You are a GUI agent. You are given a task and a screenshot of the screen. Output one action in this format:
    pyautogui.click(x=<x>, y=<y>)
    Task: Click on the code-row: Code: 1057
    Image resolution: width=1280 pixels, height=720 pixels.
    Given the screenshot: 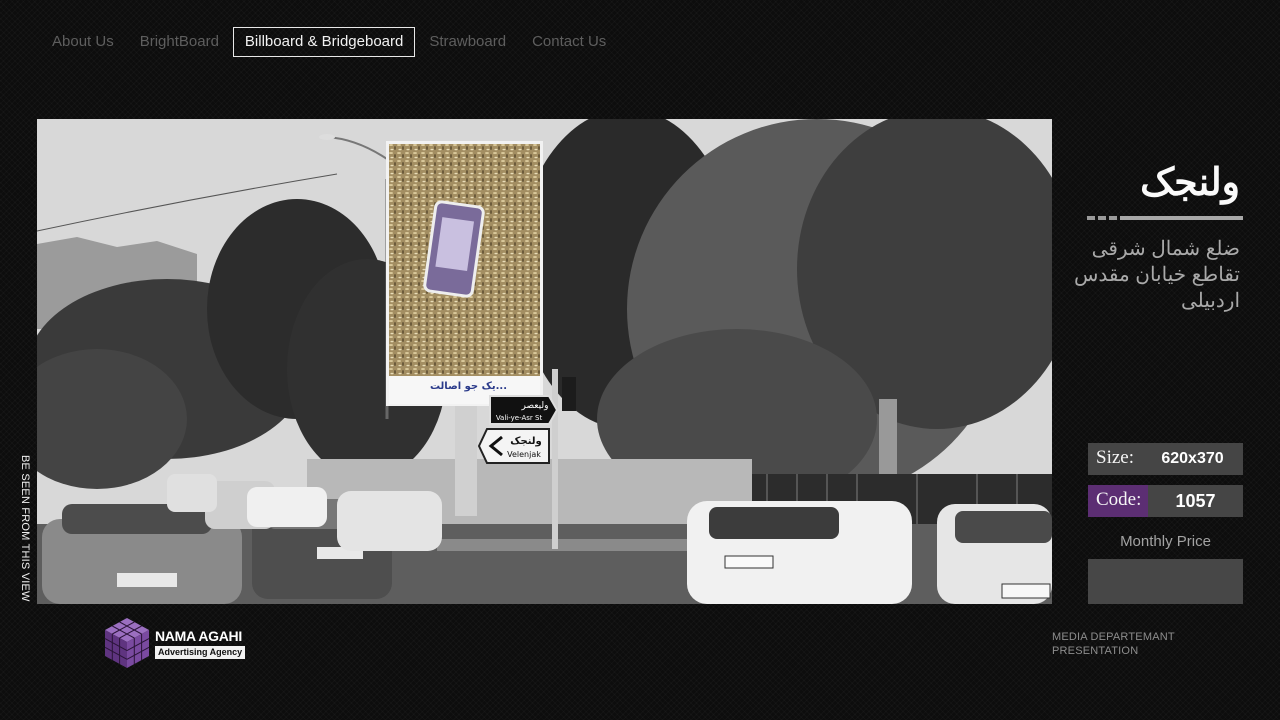 What is the action you would take?
    pyautogui.click(x=1165, y=501)
    